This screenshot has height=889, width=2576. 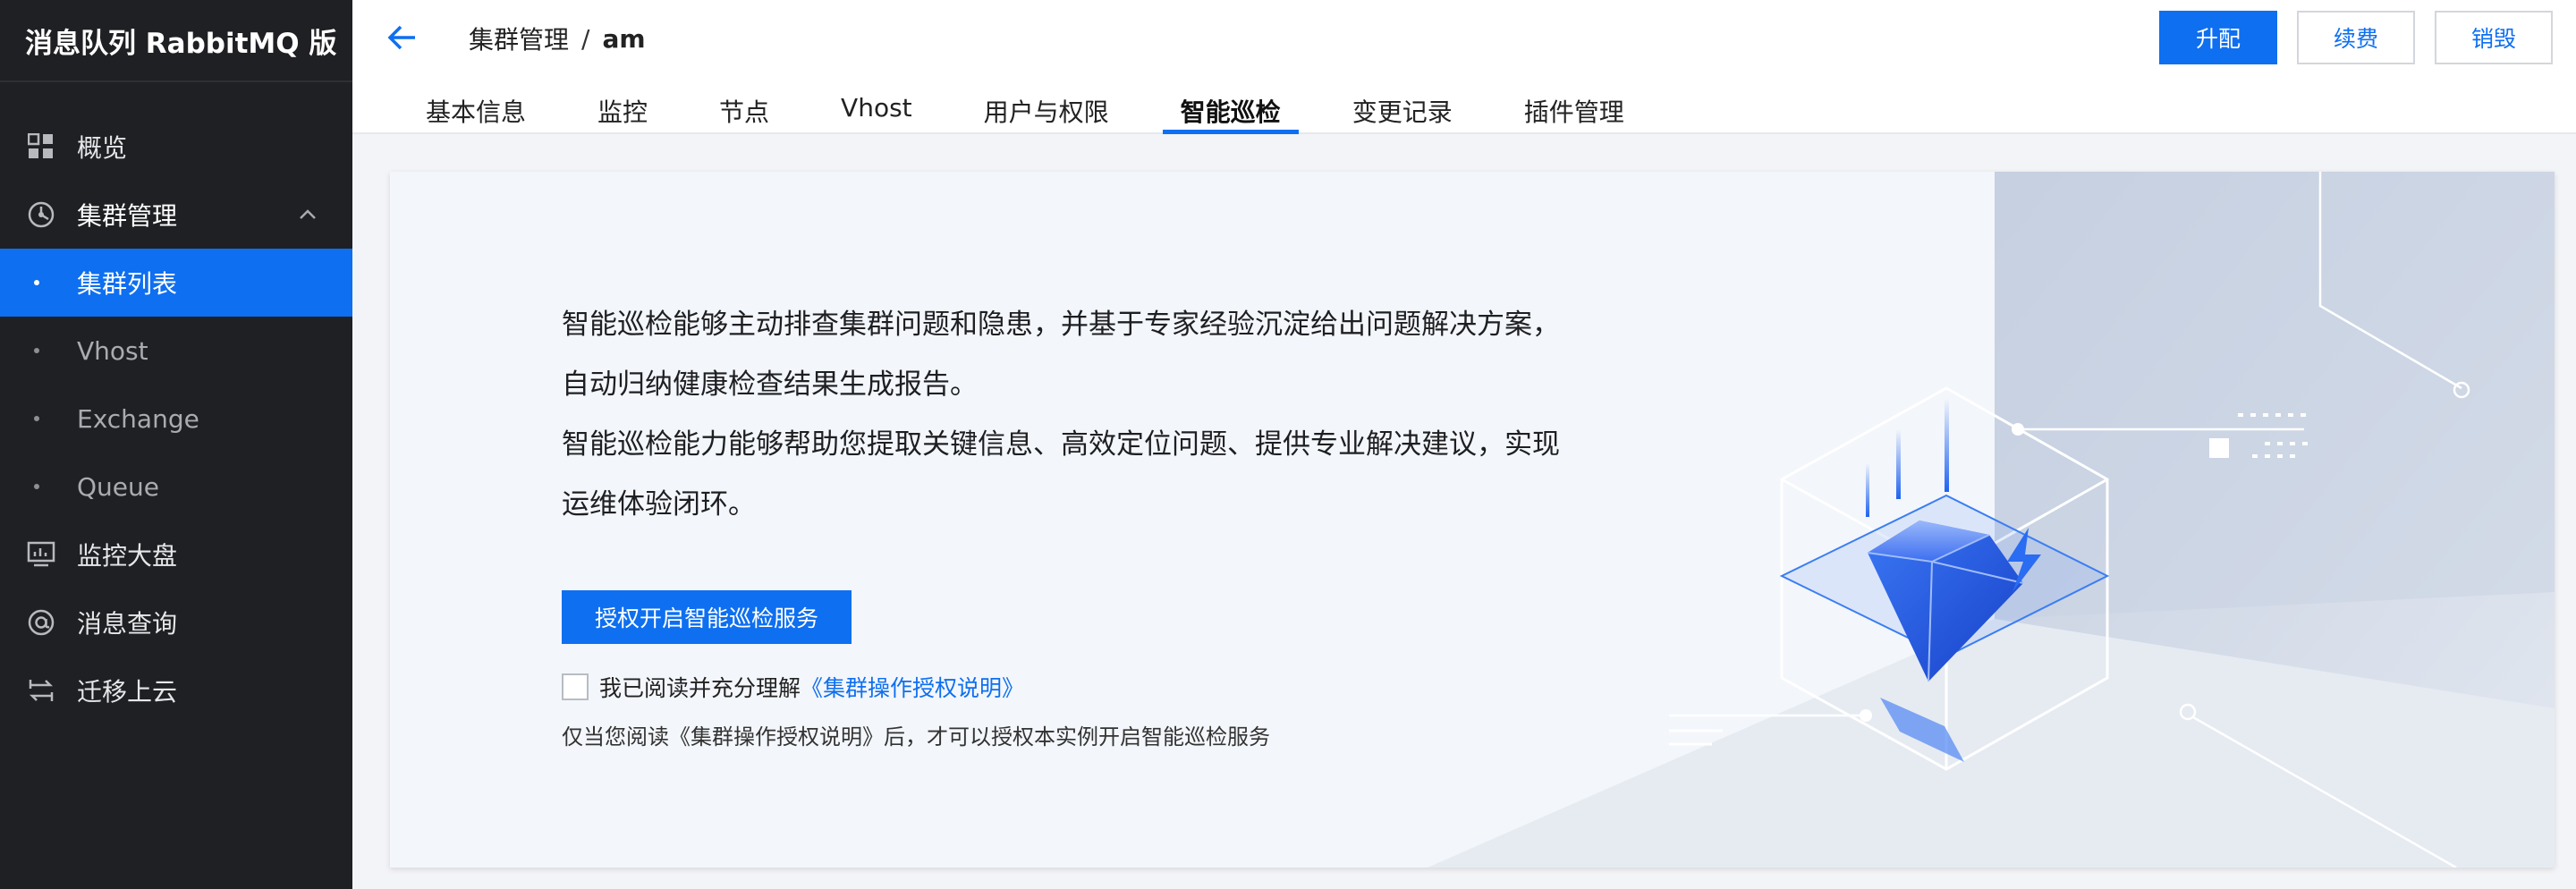 I want to click on sidebar-subitem-cluster-list: 集群列表, so click(x=176, y=283).